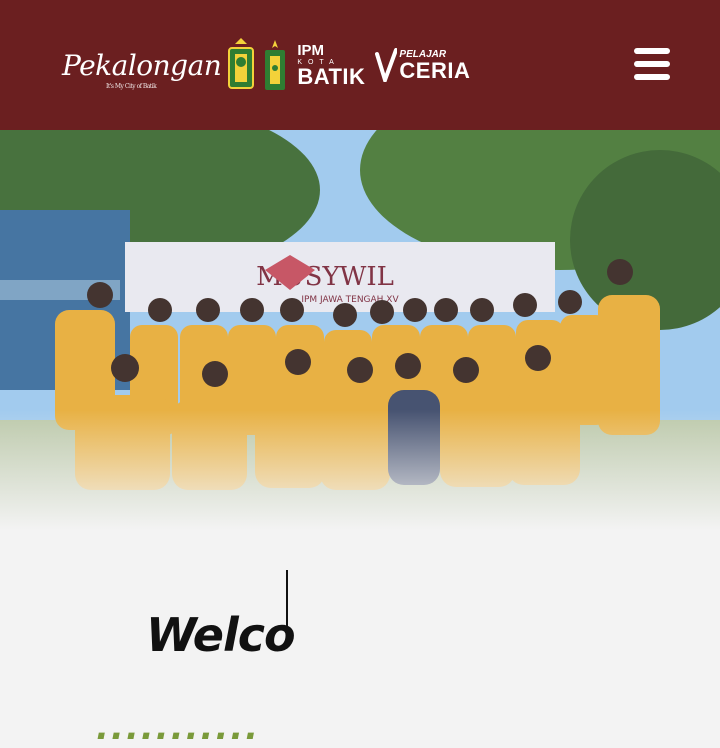 Image resolution: width=720 pixels, height=748 pixels. Describe the element at coordinates (287, 606) in the screenshot. I see `typing-caret` at that location.